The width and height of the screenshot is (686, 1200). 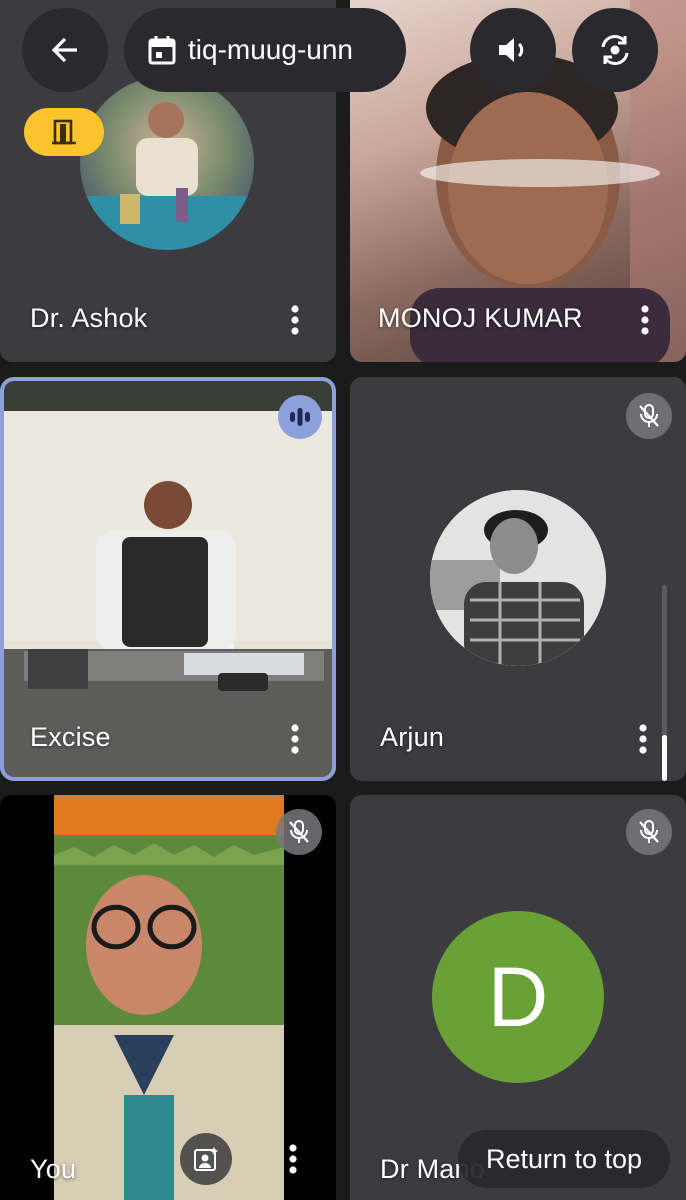 I want to click on effects-button, so click(x=206, y=1159).